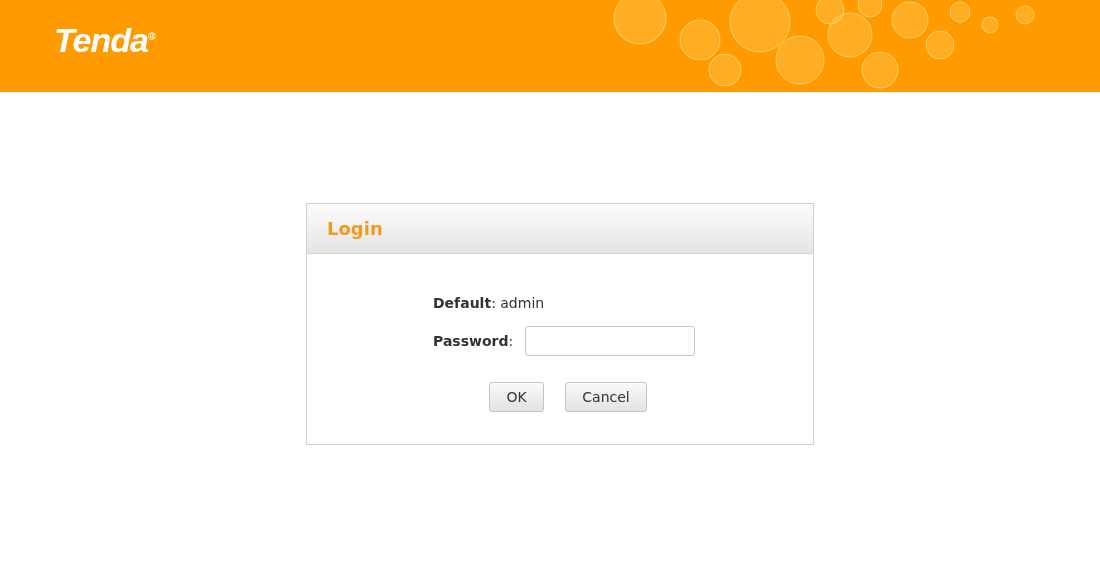  I want to click on ok-button: OK, so click(516, 397).